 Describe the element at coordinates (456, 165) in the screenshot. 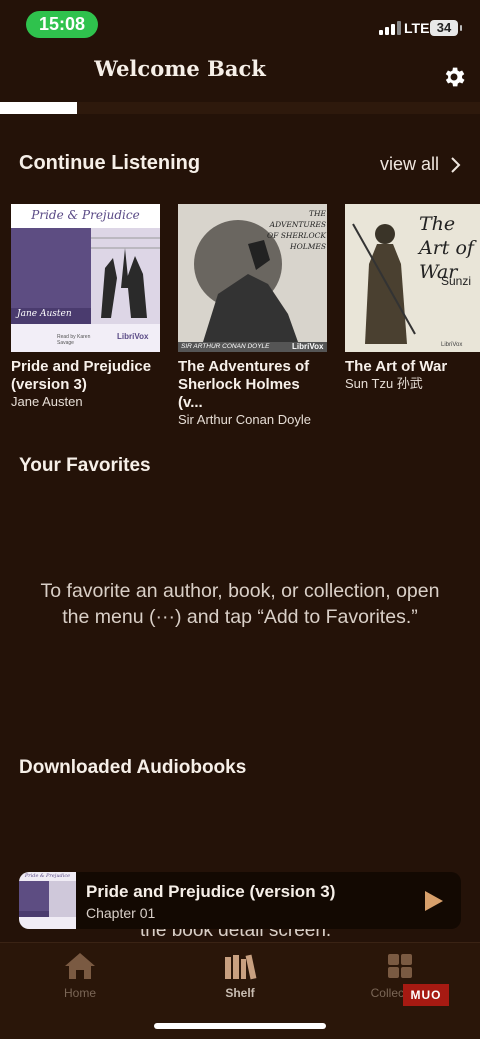

I see `chevron-right-icon` at that location.